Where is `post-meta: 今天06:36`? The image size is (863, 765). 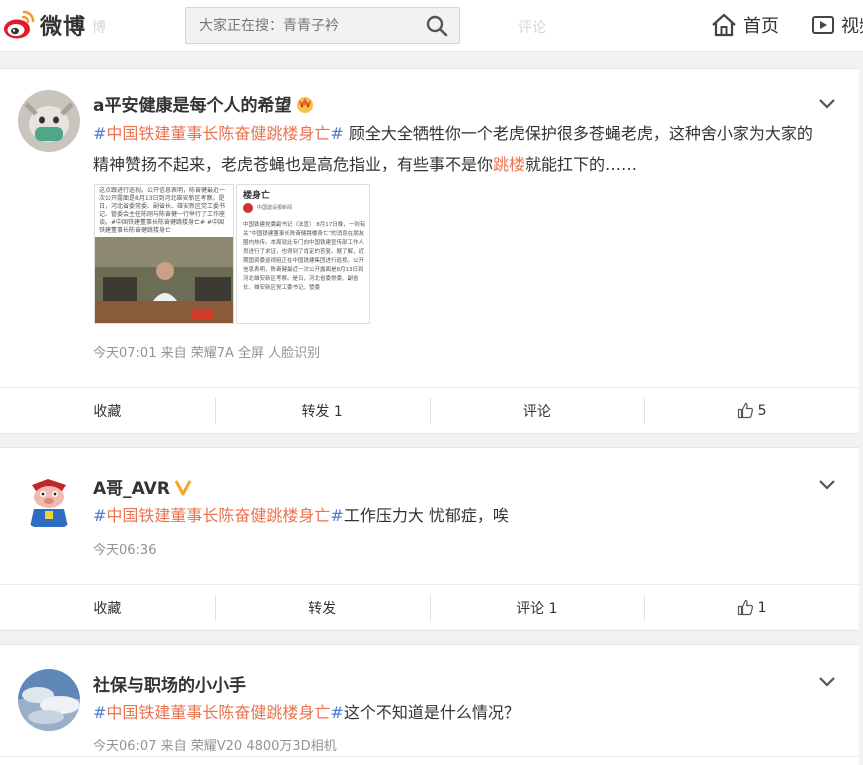 post-meta: 今天06:36 is located at coordinates (125, 550).